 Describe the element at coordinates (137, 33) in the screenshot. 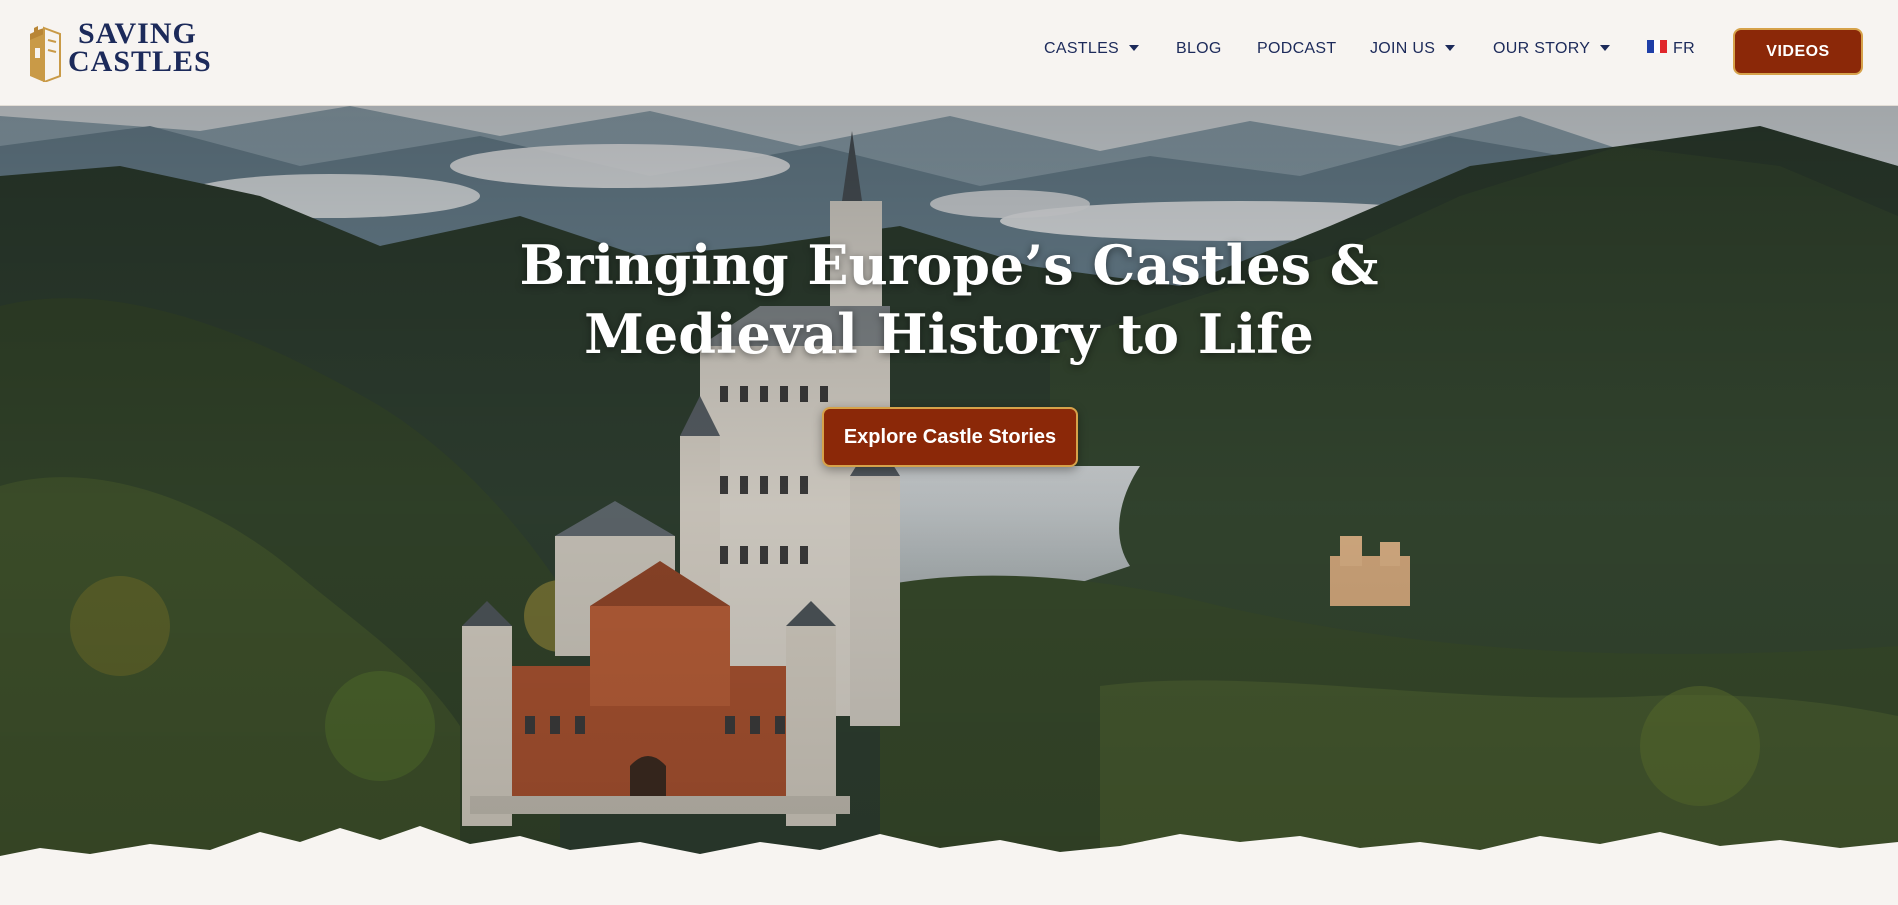

I see `logo-line-1: SAVING` at that location.